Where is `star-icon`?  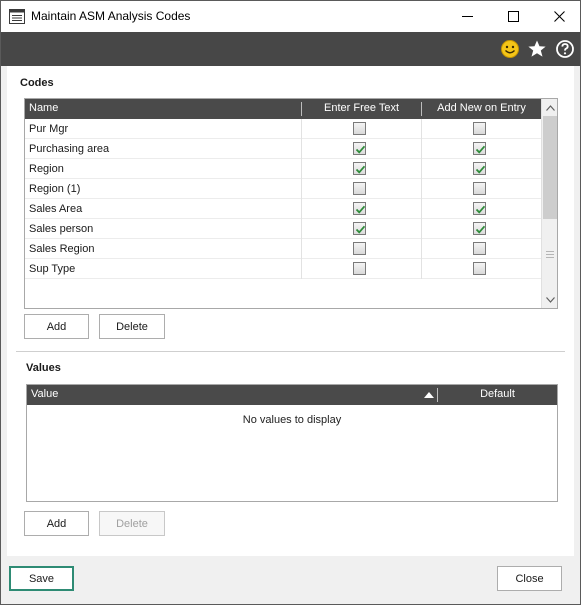 star-icon is located at coordinates (537, 49).